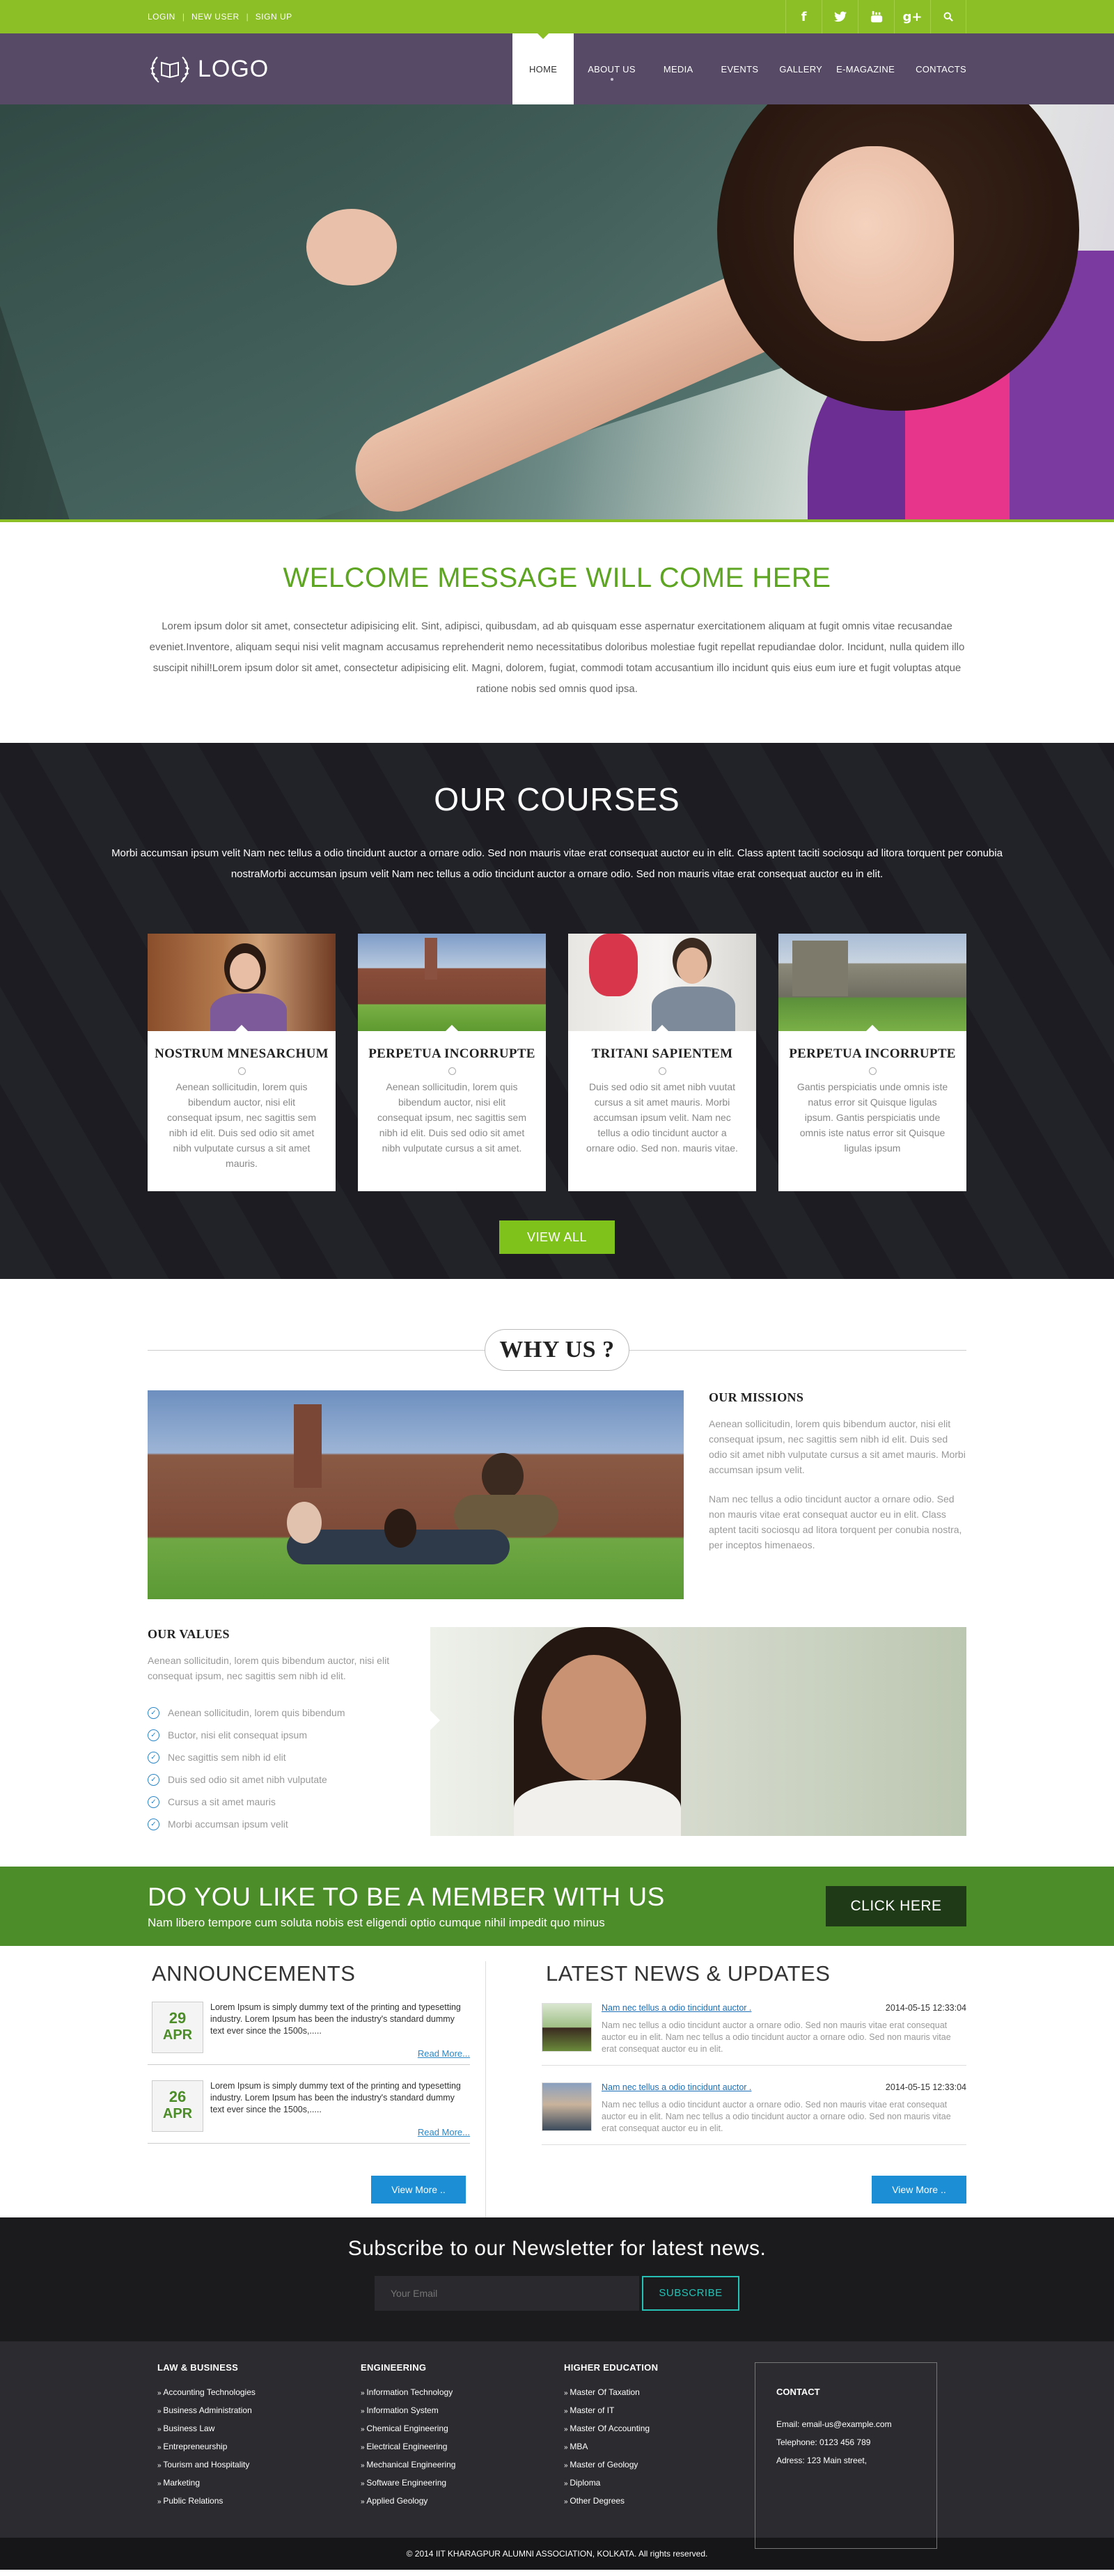 The width and height of the screenshot is (1114, 2576). Describe the element at coordinates (661, 2465) in the screenshot. I see `footer-link: Master of Geology` at that location.